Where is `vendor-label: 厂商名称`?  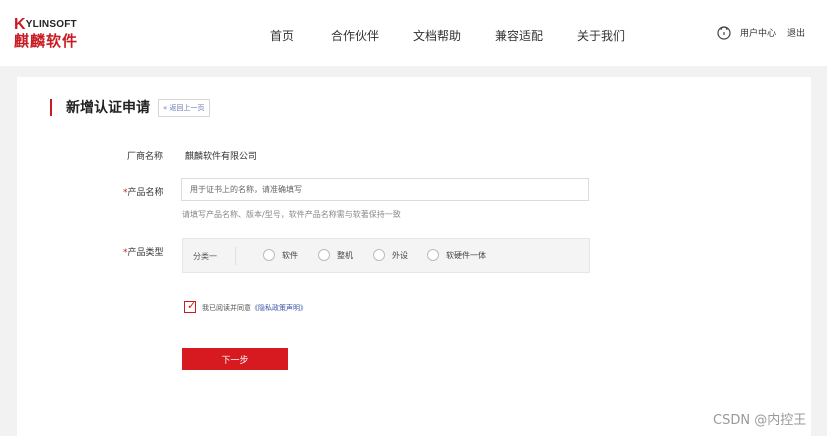 vendor-label: 厂商名称 is located at coordinates (145, 157).